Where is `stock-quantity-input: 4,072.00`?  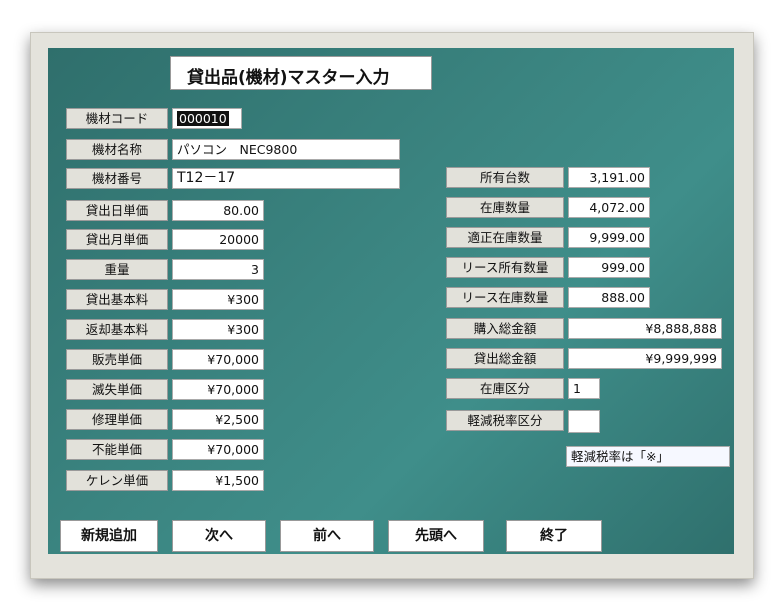
stock-quantity-input: 4,072.00 is located at coordinates (609, 207).